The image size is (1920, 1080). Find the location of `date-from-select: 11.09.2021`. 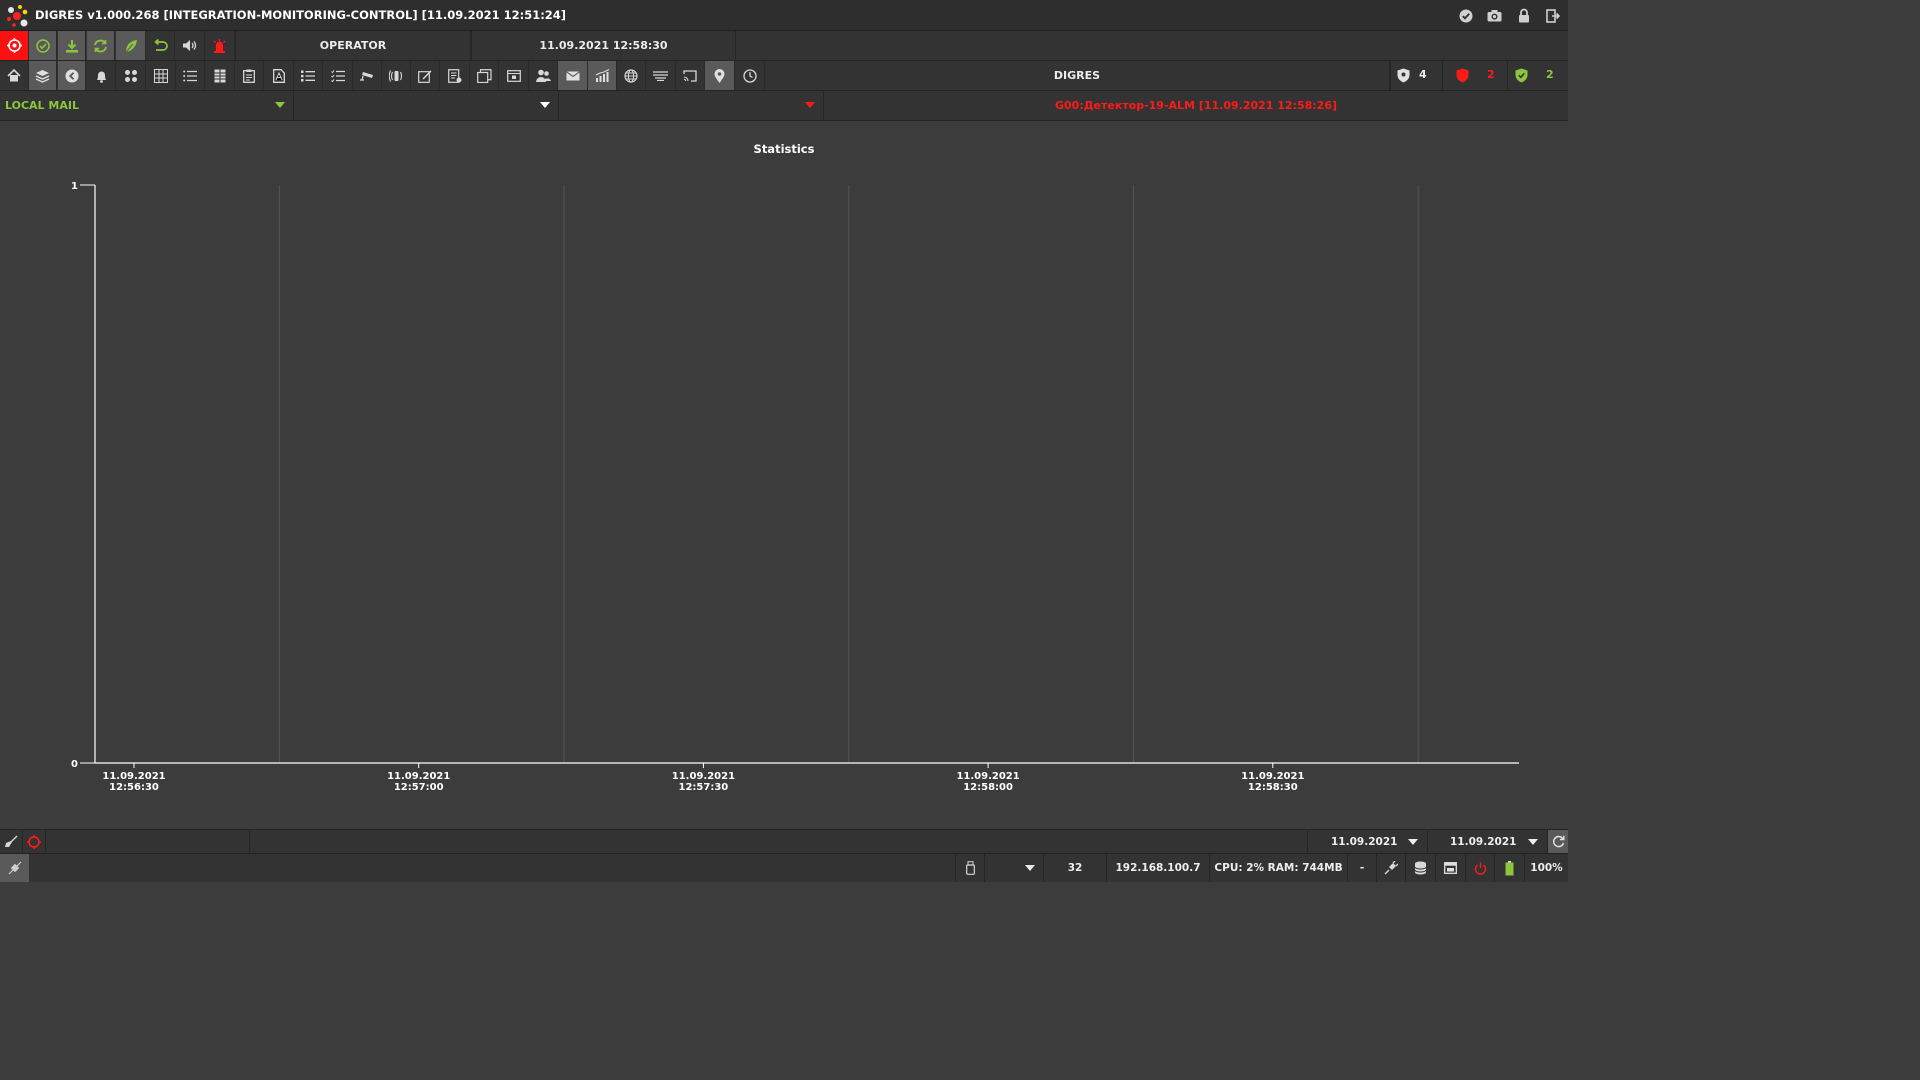

date-from-select: 11.09.2021 is located at coordinates (1367, 841).